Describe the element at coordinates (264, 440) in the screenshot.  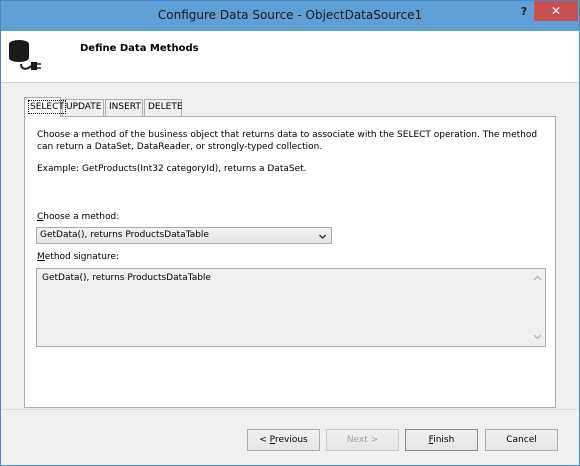
I see `previous-button-prefix: <` at that location.